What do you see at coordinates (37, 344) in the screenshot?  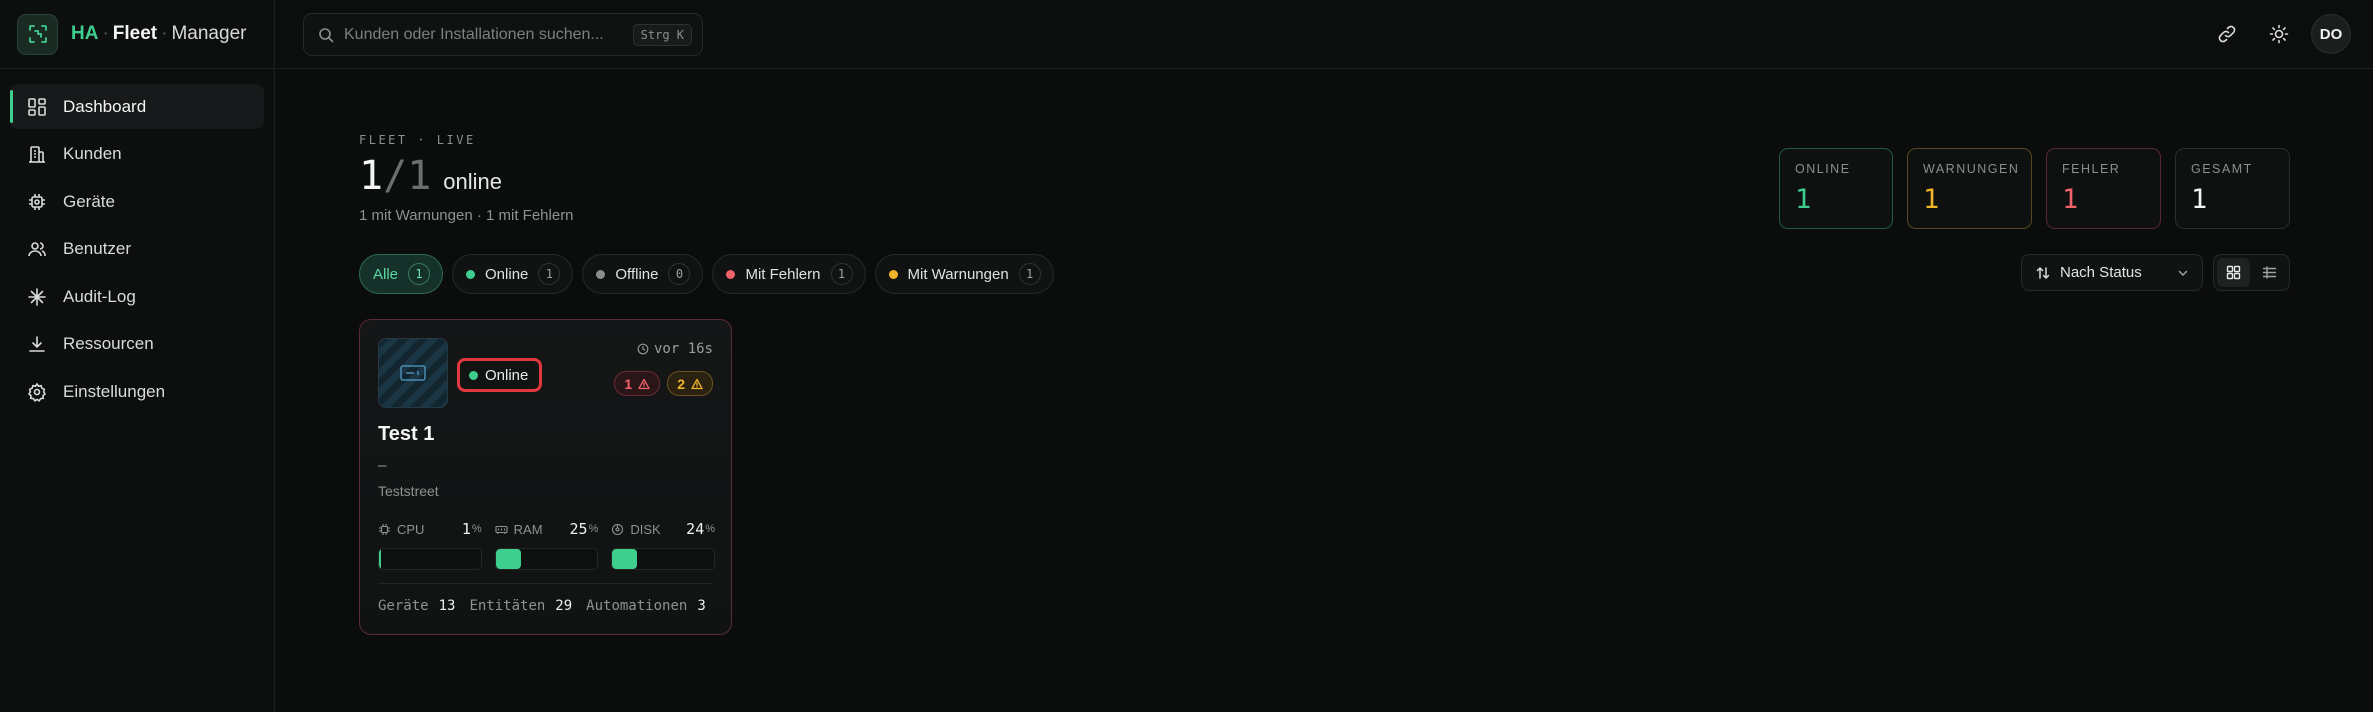 I see `download-icon` at bounding box center [37, 344].